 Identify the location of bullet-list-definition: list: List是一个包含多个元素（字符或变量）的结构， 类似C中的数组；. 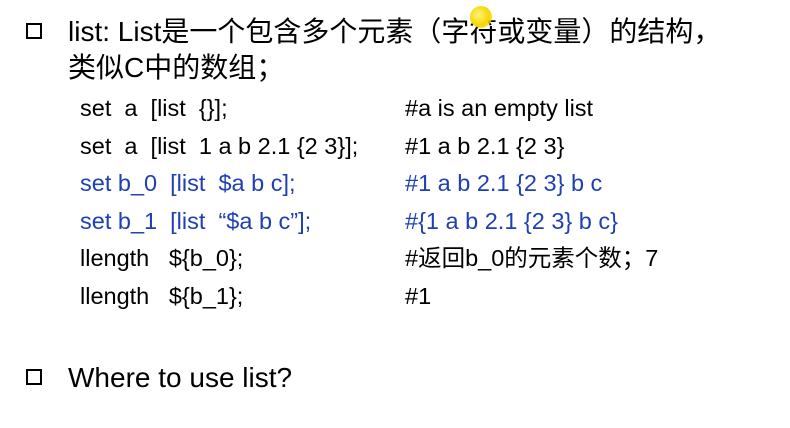
(373, 50).